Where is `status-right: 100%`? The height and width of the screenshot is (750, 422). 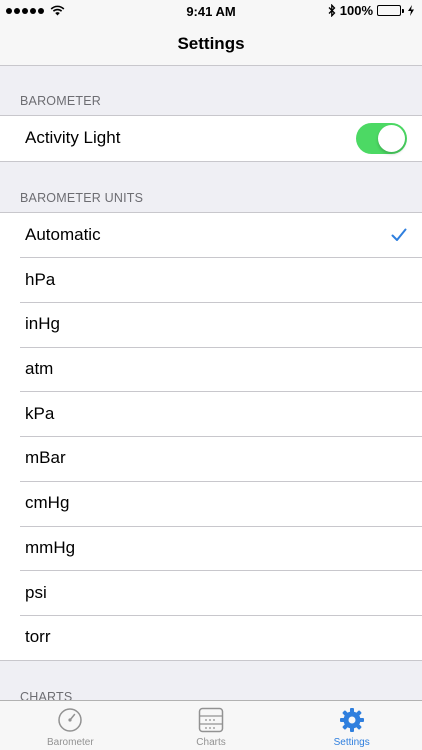
status-right: 100% is located at coordinates (371, 10).